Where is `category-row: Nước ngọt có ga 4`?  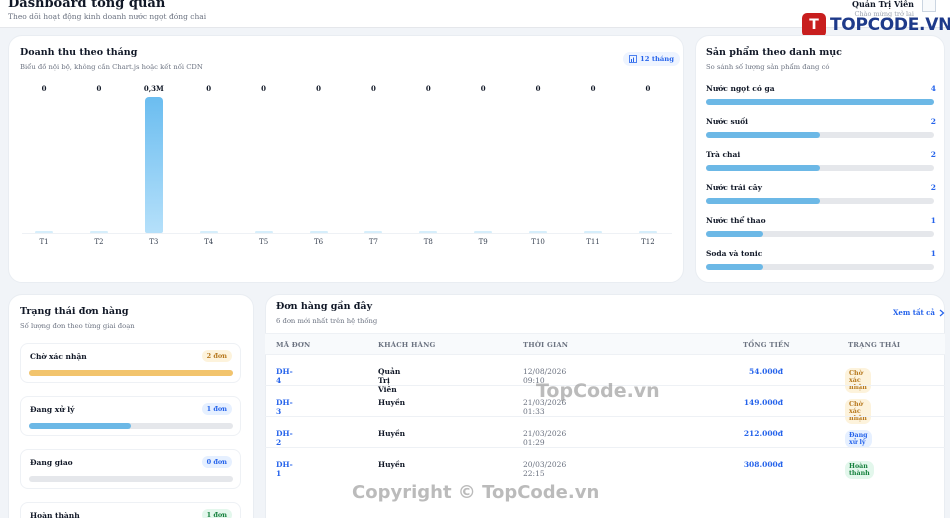
category-row: Nước ngọt có ga 4 is located at coordinates (821, 99).